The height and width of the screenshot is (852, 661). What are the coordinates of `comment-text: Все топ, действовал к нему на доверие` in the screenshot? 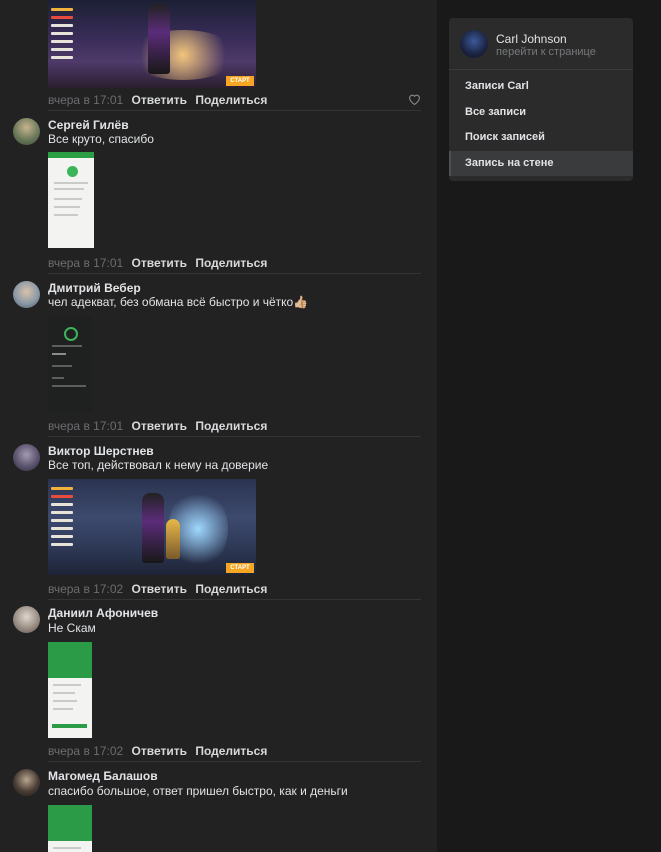 It's located at (158, 465).